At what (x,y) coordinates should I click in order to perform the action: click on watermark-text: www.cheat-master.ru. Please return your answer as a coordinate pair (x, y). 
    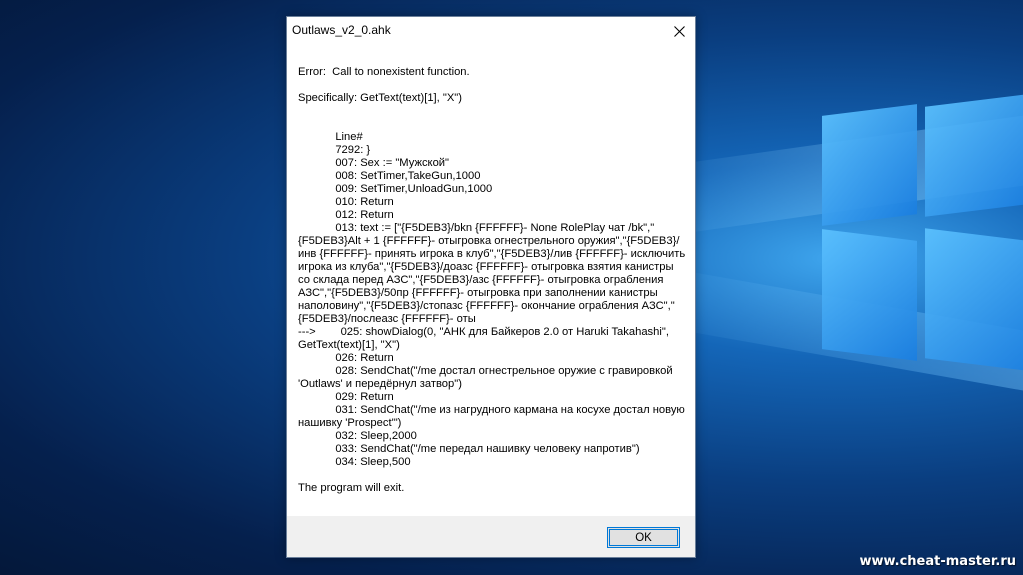
    Looking at the image, I should click on (937, 561).